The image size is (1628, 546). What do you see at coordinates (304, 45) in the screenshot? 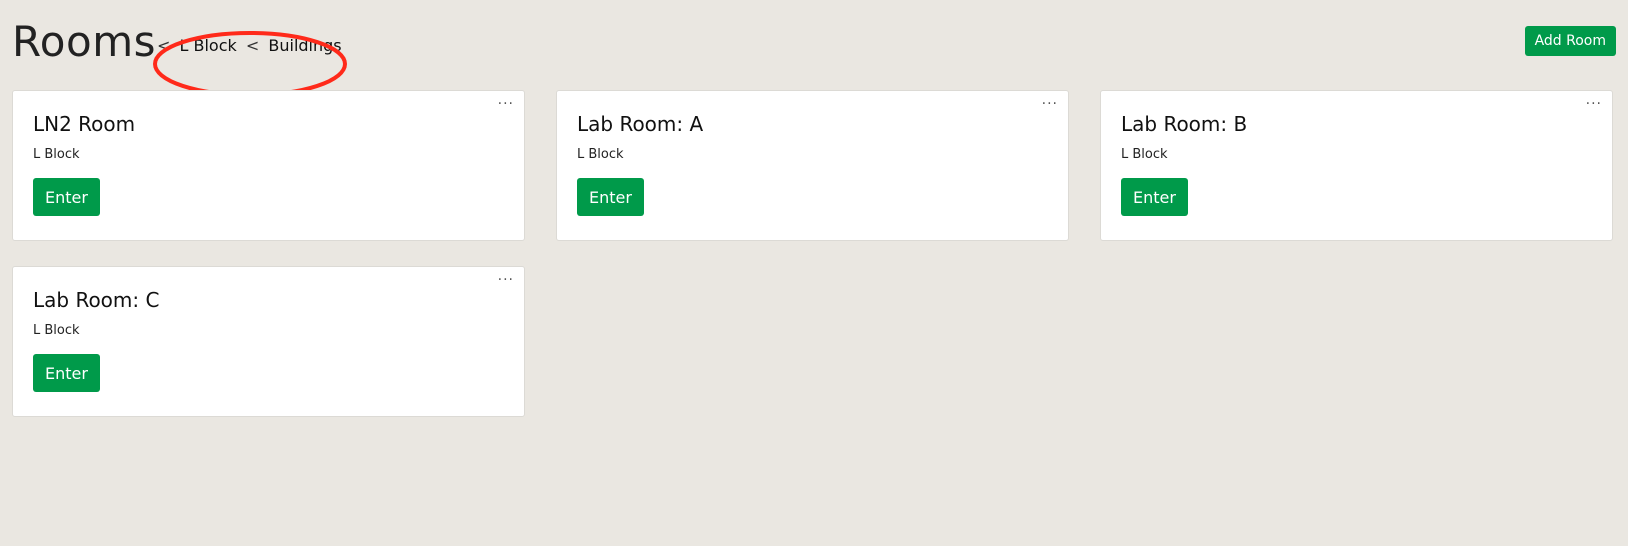
I see `breadcrumb-link-buildings: Buildings` at bounding box center [304, 45].